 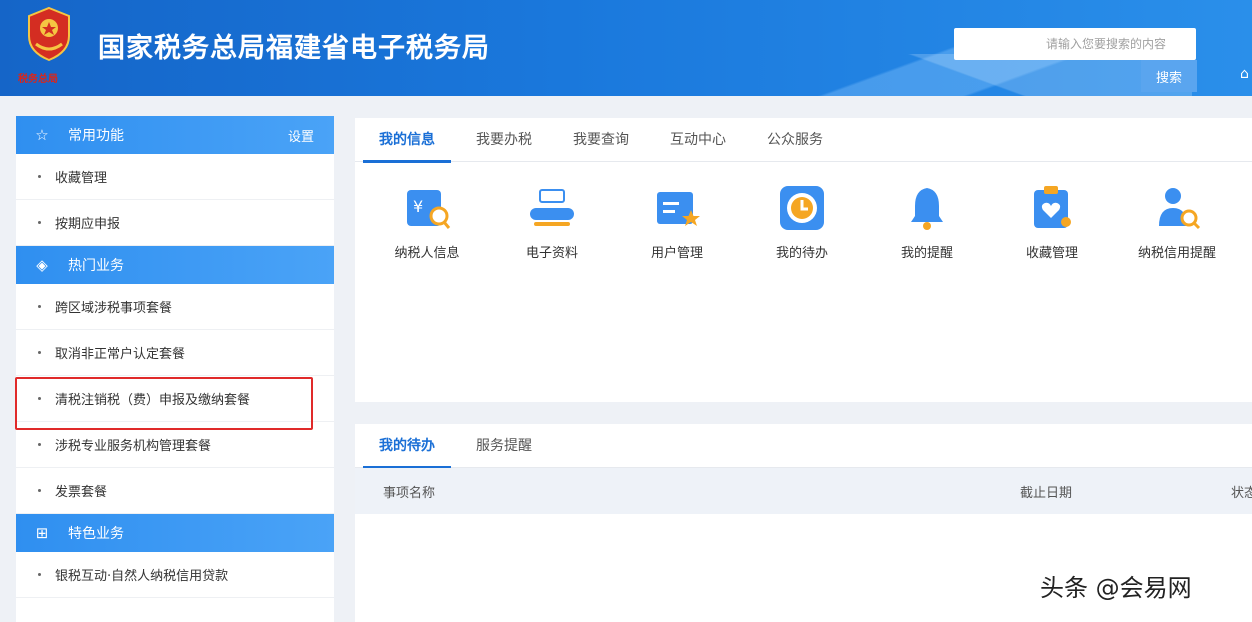 What do you see at coordinates (926, 253) in the screenshot?
I see `shortcut-label: 我的提醒` at bounding box center [926, 253].